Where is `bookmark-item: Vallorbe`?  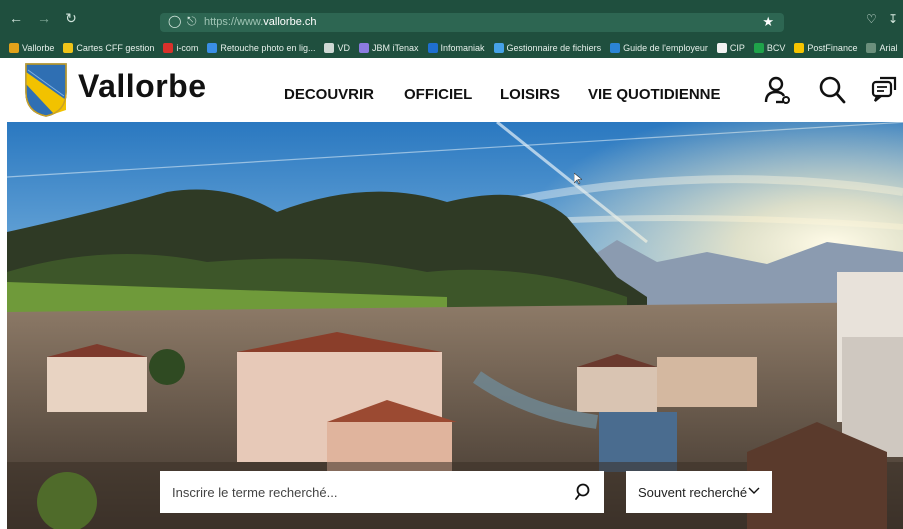 bookmark-item: Vallorbe is located at coordinates (31, 48).